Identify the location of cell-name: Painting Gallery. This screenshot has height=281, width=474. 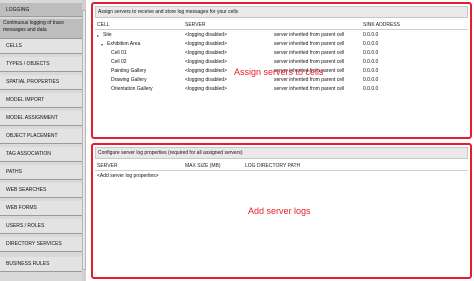
(129, 71).